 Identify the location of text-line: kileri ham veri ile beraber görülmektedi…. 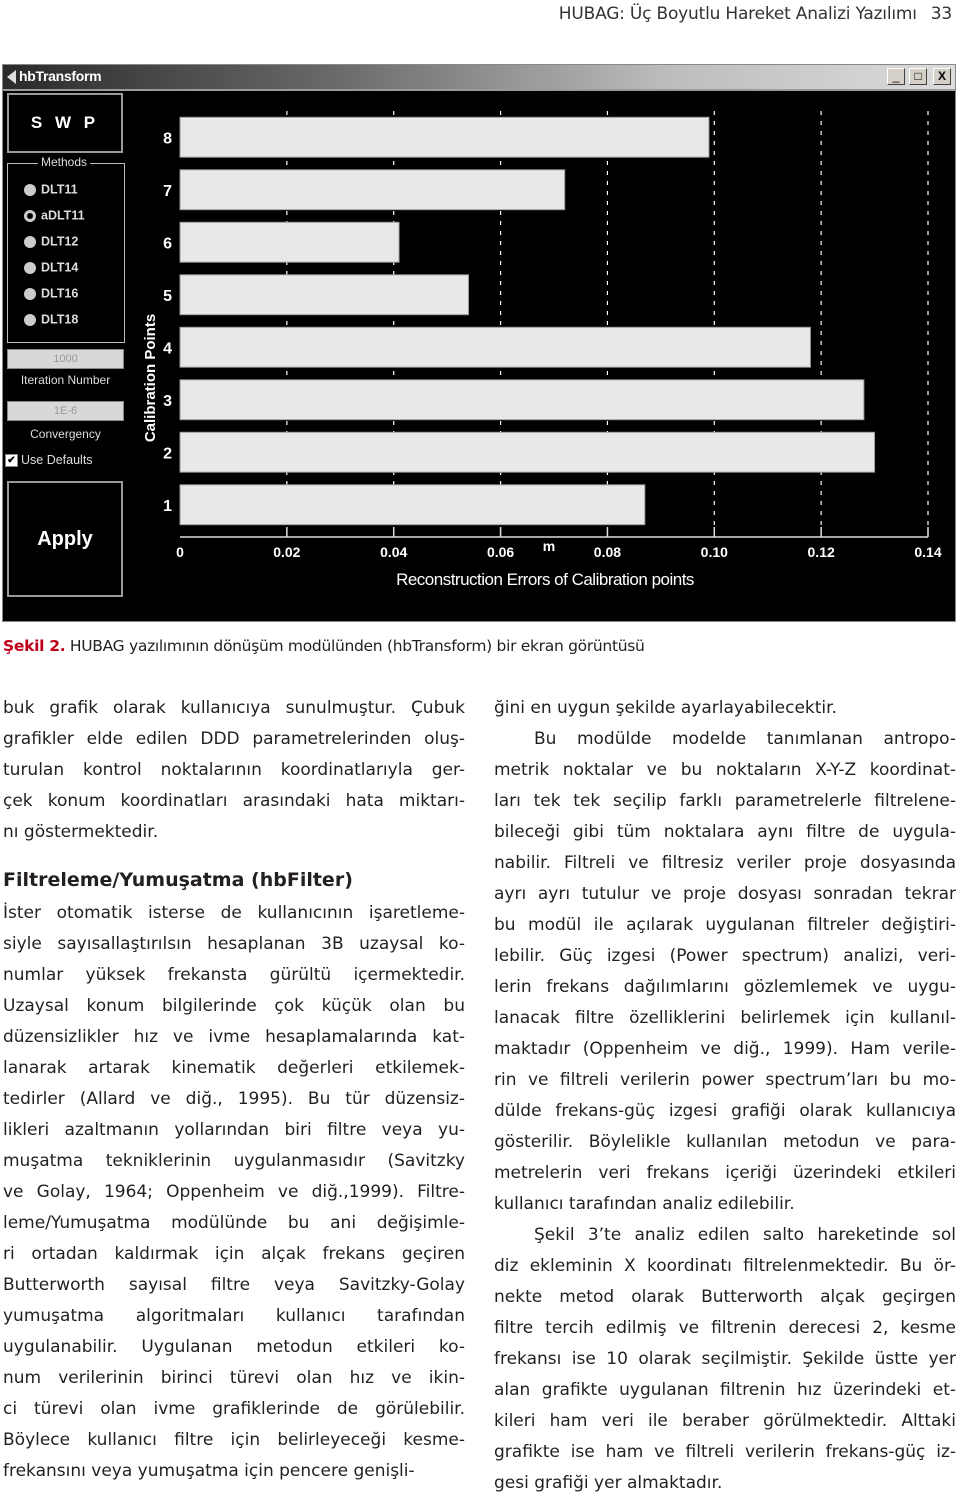
(725, 1421).